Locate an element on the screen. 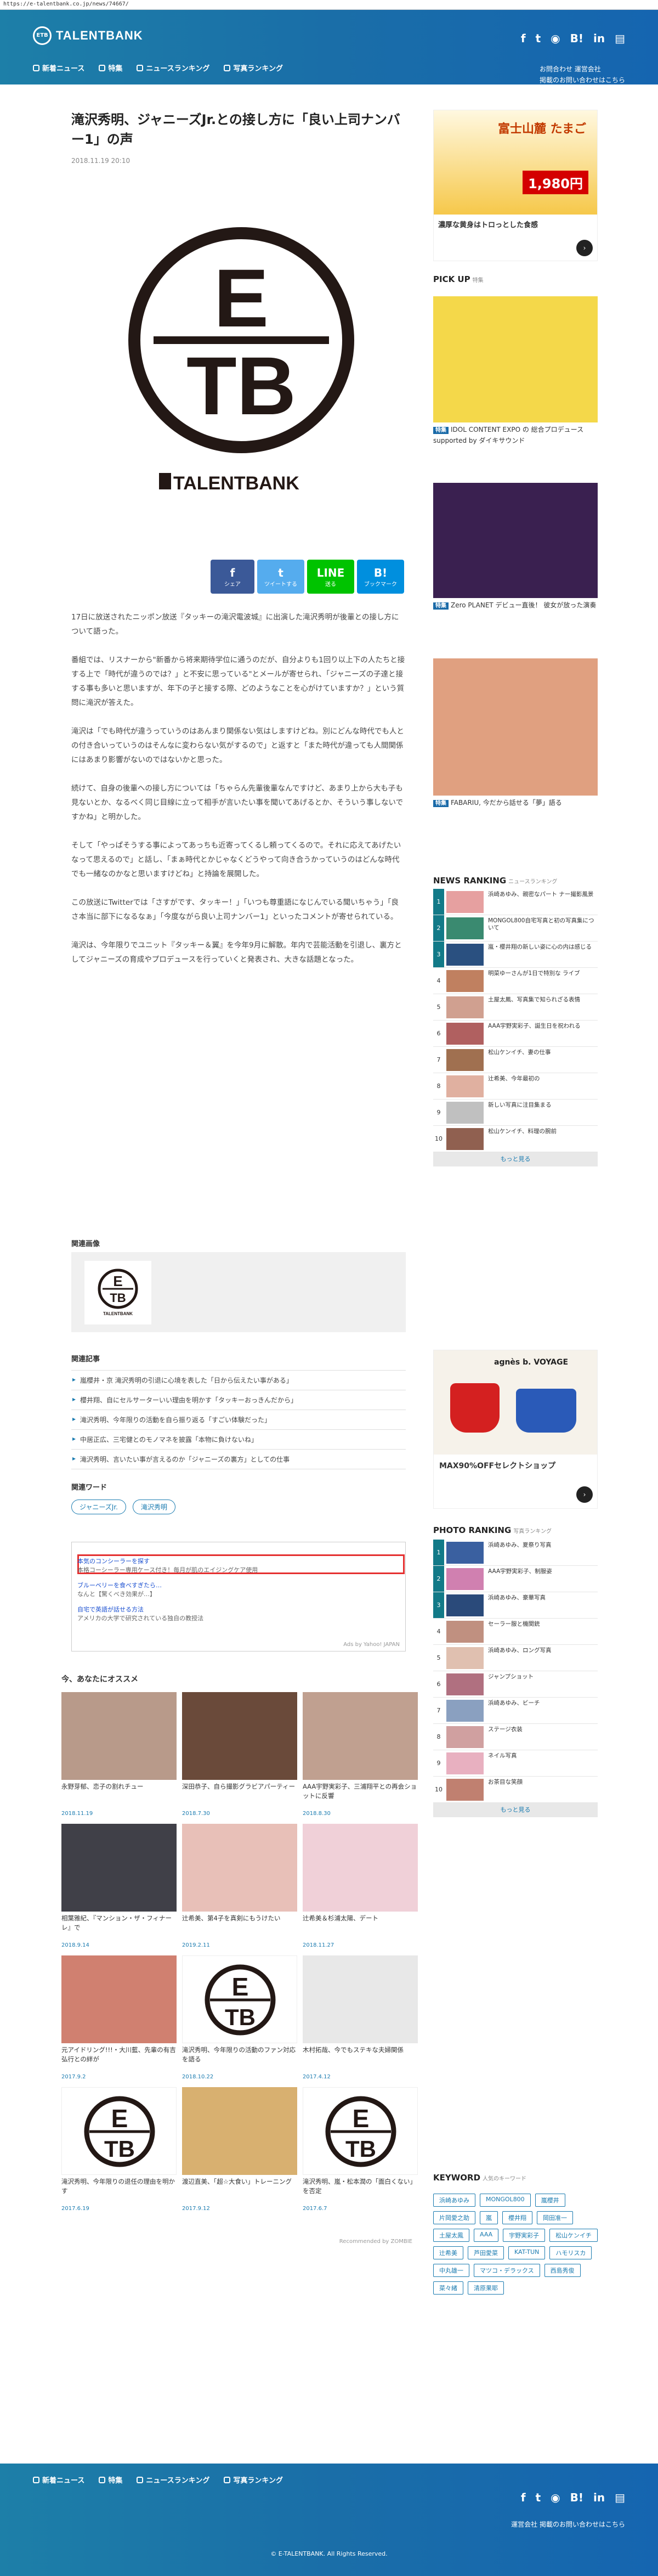 The height and width of the screenshot is (2576, 658). footer-nav-feature: 特集 is located at coordinates (110, 2479).